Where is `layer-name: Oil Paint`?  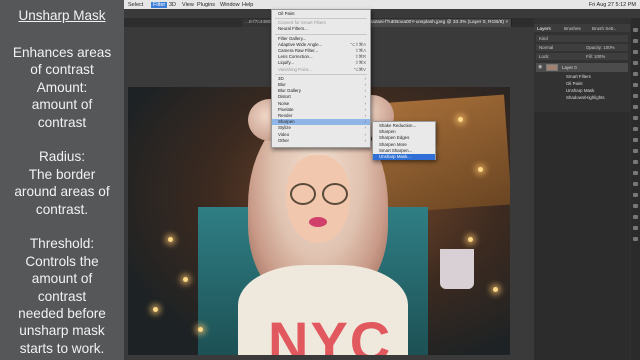
layer-name: Oil Paint is located at coordinates (574, 83).